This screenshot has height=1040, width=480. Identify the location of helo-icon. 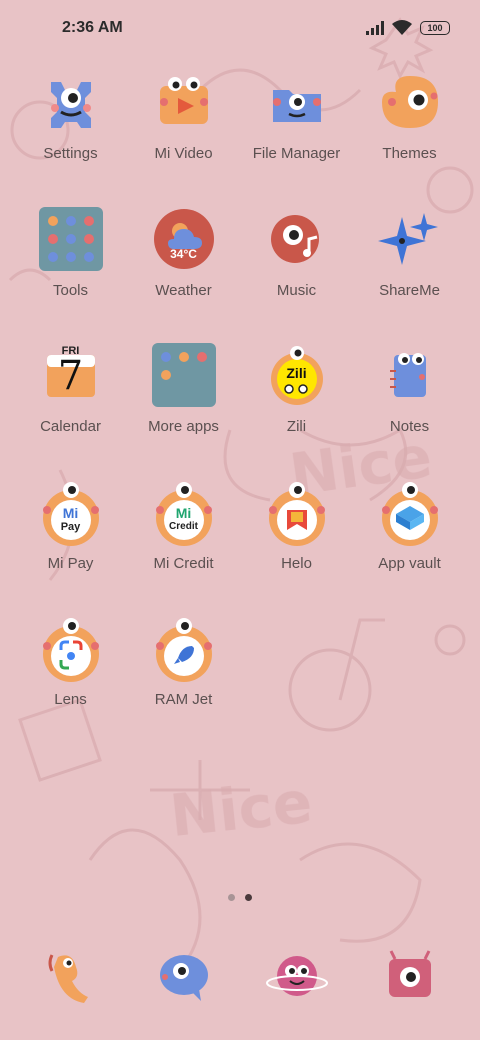
(297, 512).